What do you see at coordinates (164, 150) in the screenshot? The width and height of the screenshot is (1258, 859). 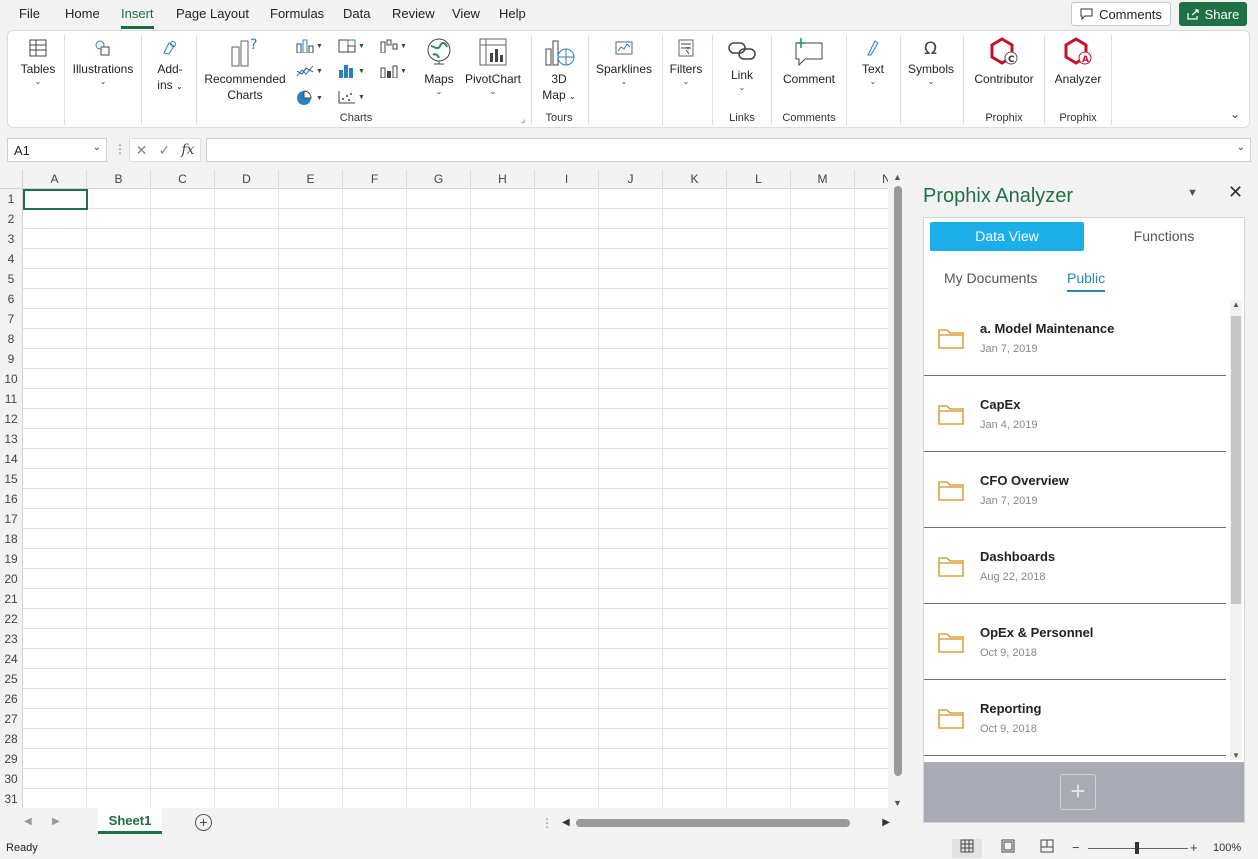 I see `enter-icon: ✓` at bounding box center [164, 150].